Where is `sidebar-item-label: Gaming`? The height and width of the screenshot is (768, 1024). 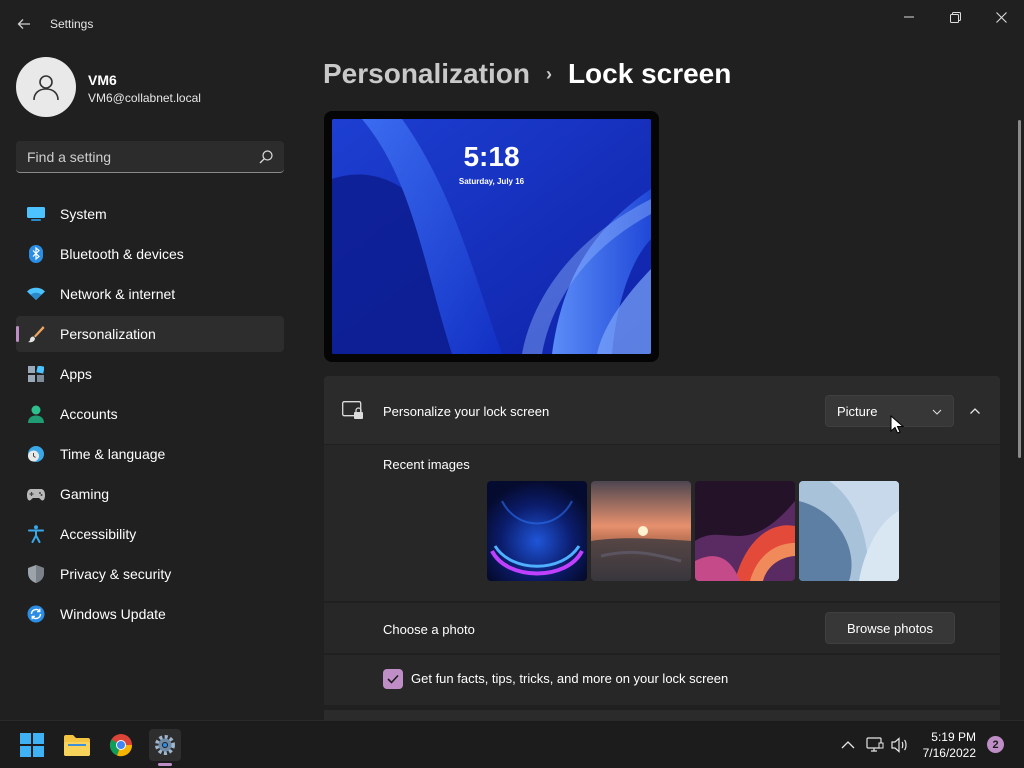
sidebar-item-label: Gaming is located at coordinates (85, 494).